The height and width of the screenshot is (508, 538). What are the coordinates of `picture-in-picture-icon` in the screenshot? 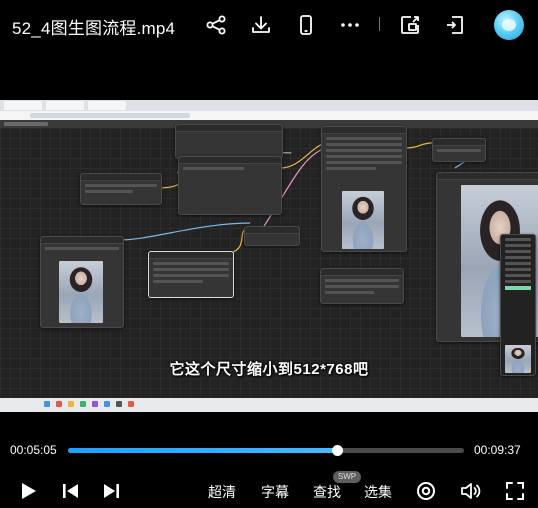 It's located at (410, 25).